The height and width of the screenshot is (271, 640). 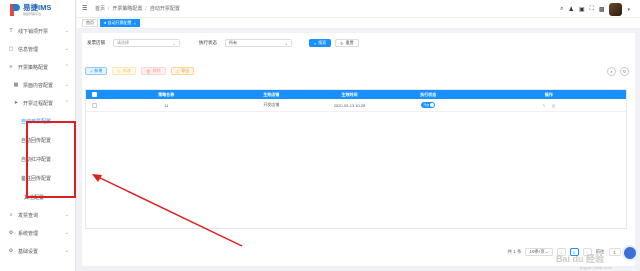 I want to click on page-size-value: 10条/页, so click(x=537, y=251).